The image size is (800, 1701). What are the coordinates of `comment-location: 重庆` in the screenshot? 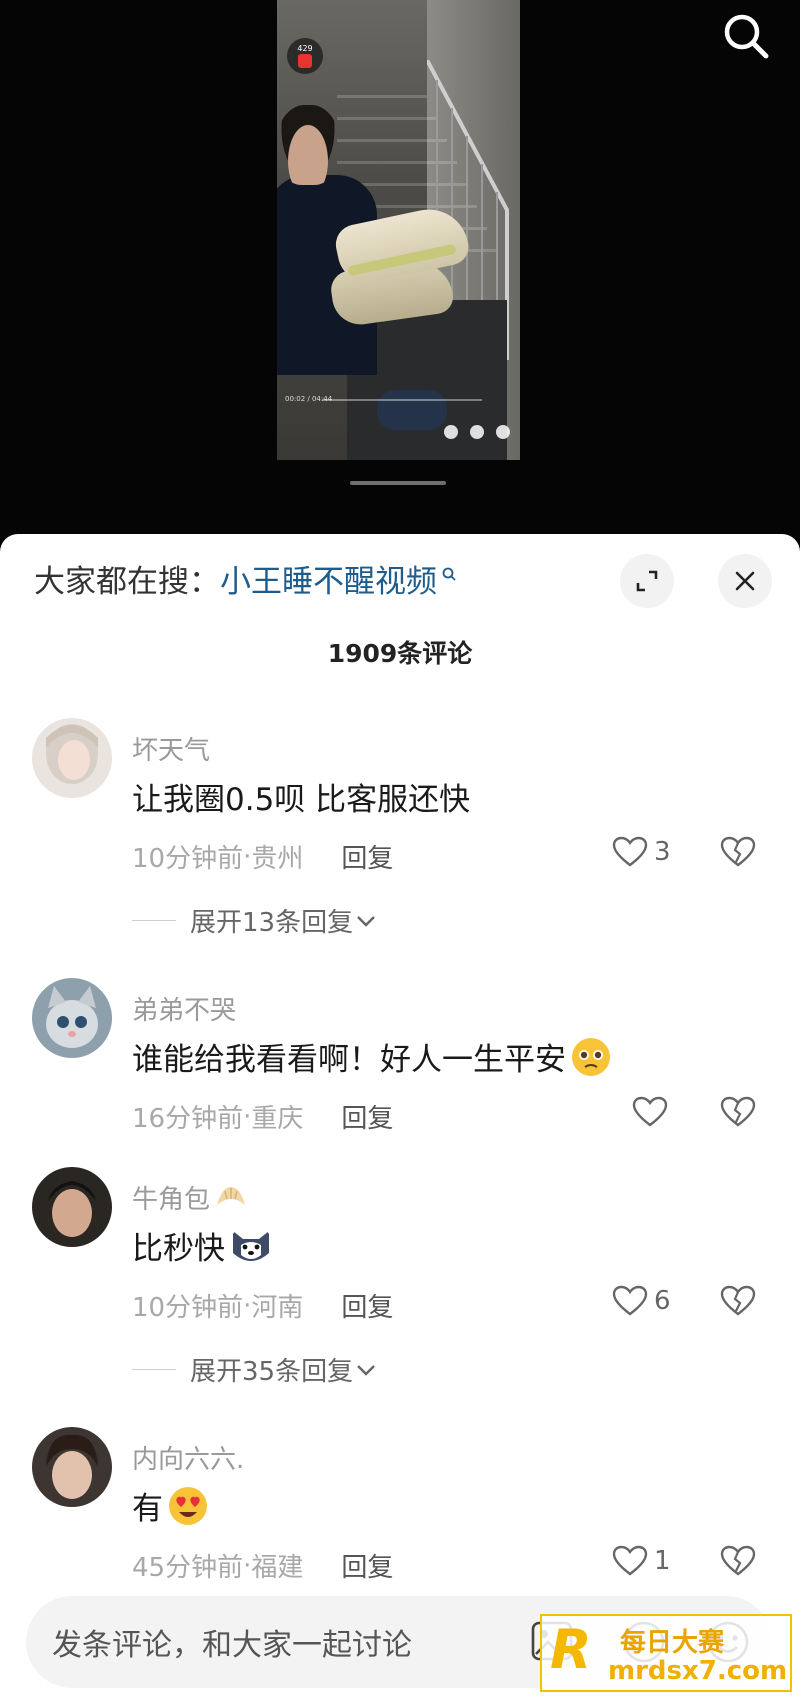 It's located at (277, 1119).